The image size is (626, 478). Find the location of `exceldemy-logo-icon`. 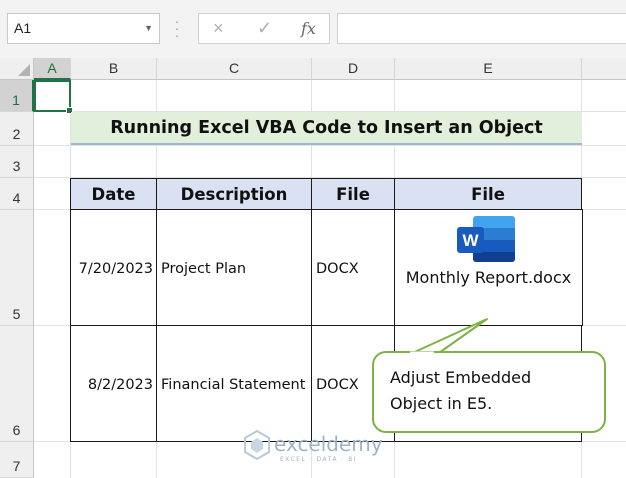

exceldemy-logo-icon is located at coordinates (257, 445).